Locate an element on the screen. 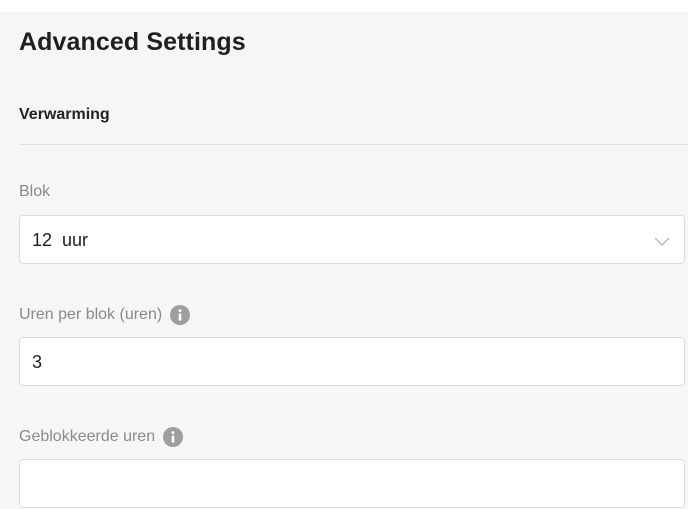  geblokkeerde-uren-input is located at coordinates (352, 483).